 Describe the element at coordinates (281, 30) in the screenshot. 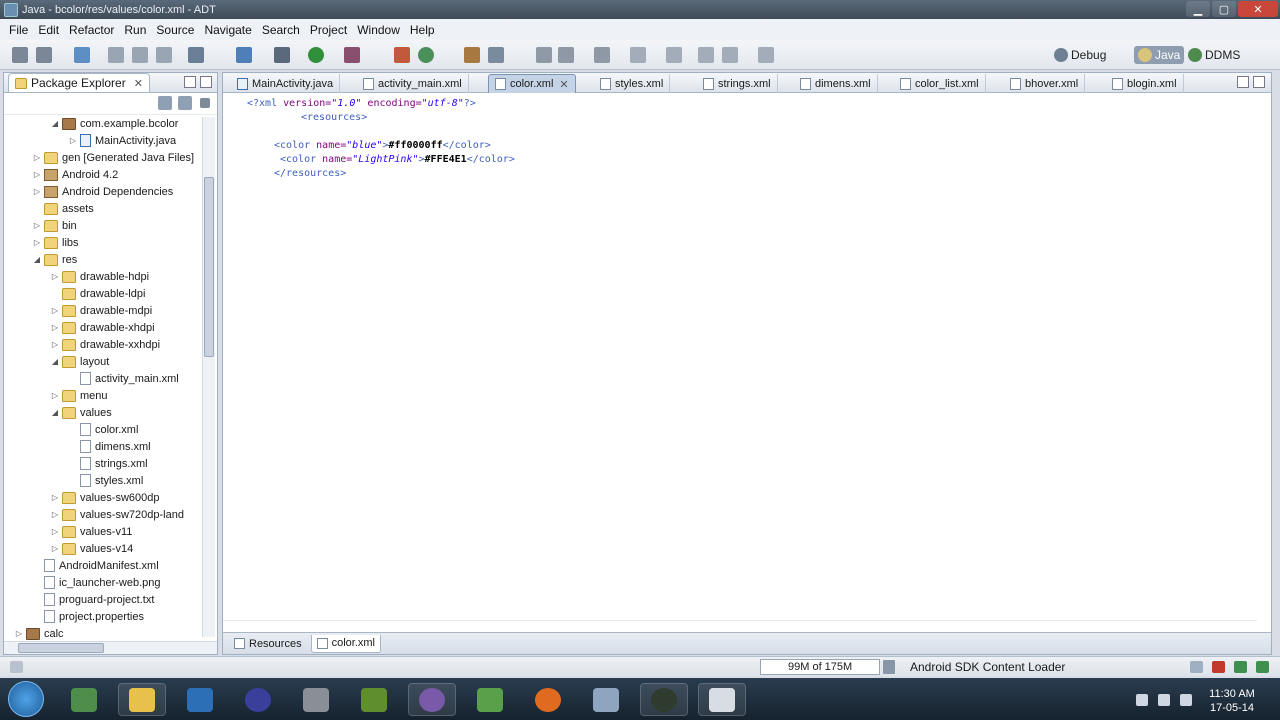

I see `menu-search: Search` at that location.